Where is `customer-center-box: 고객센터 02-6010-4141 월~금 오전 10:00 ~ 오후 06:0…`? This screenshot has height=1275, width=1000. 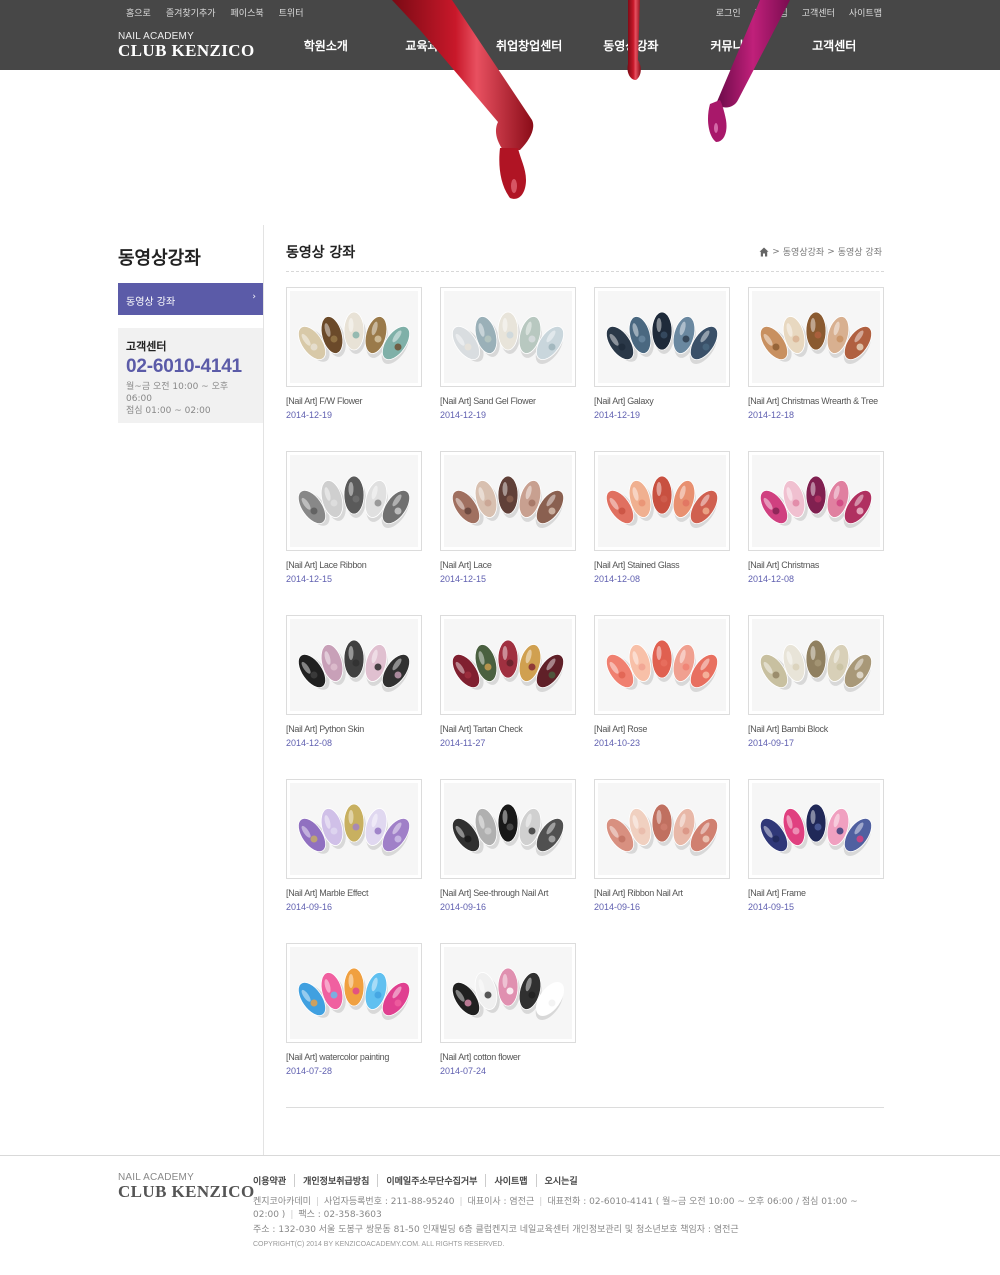 customer-center-box: 고객센터 02-6010-4141 월~금 오전 10:00 ~ 오후 06:0… is located at coordinates (190, 375).